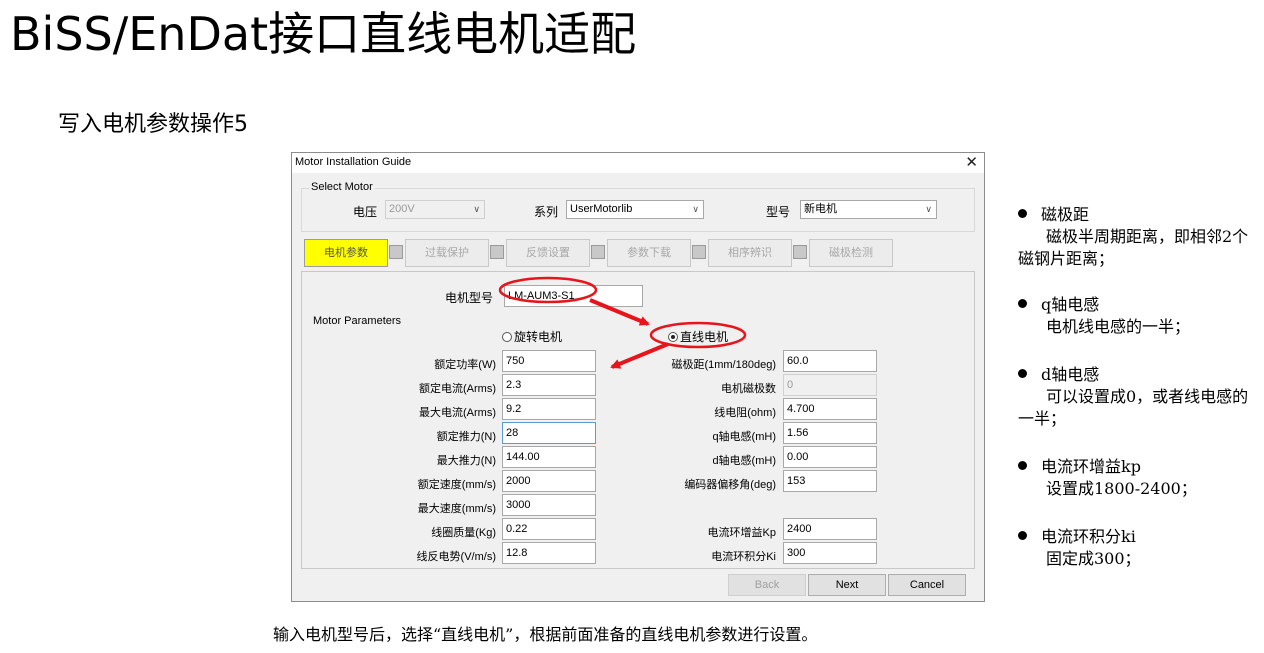 Image resolution: width=1264 pixels, height=653 pixels. What do you see at coordinates (830, 553) in the screenshot?
I see `param-input: 300` at bounding box center [830, 553].